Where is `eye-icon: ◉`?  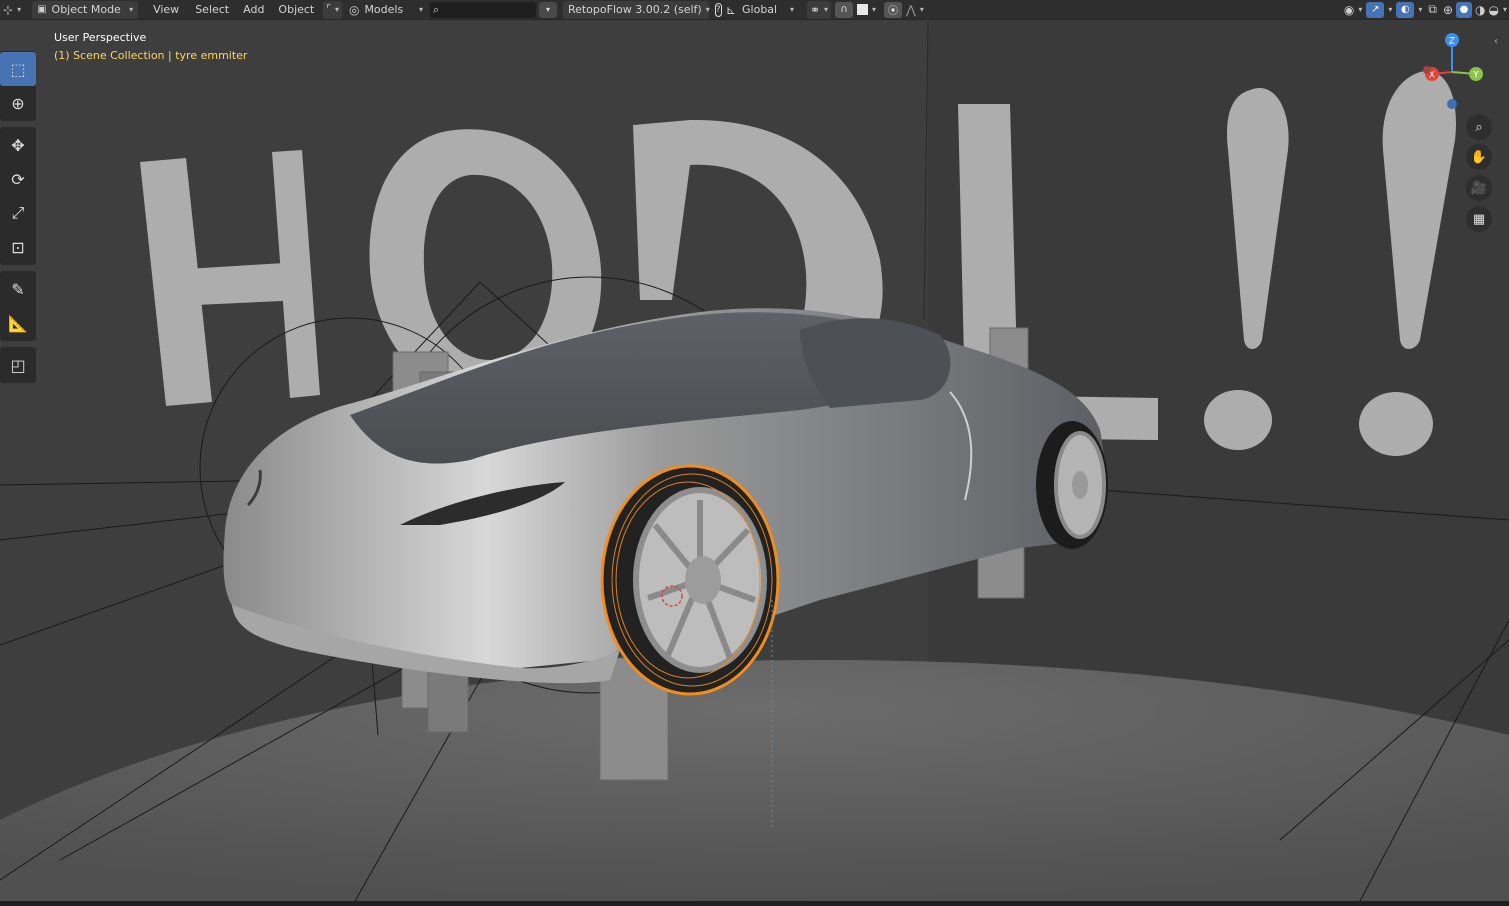
eye-icon: ◉ is located at coordinates (1349, 9).